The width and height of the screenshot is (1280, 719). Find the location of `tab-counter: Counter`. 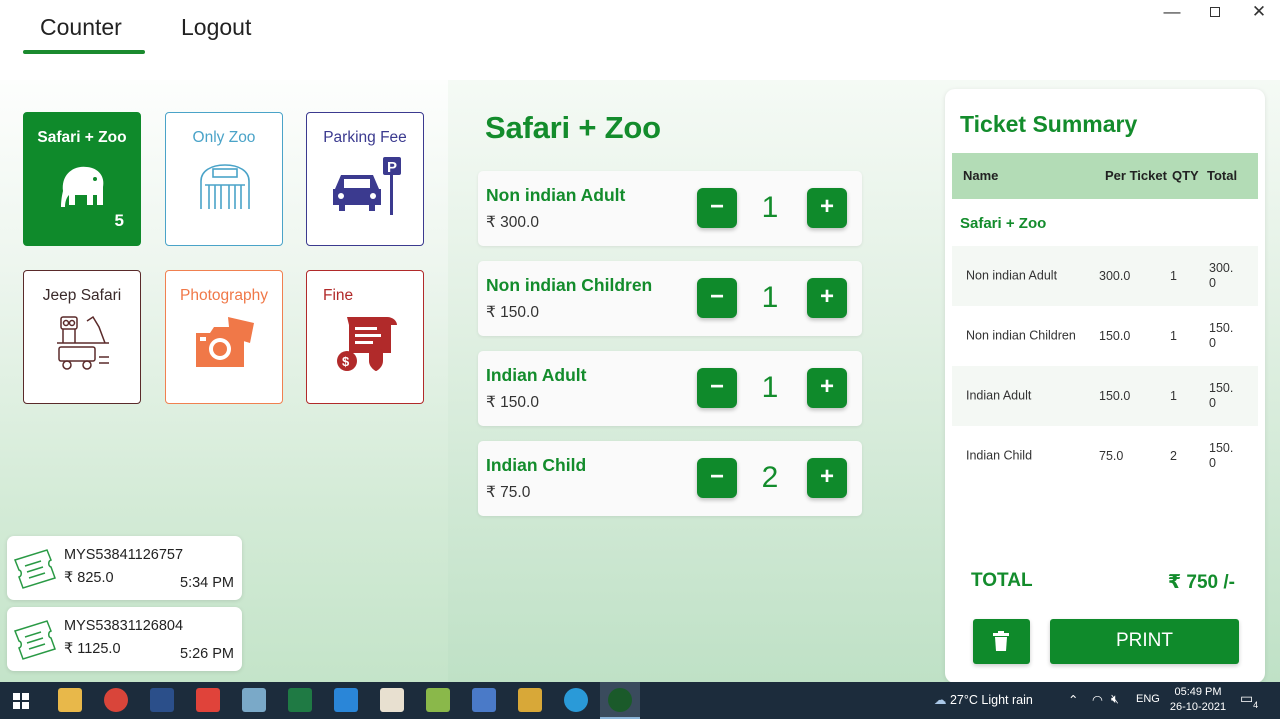

tab-counter: Counter is located at coordinates (81, 27).